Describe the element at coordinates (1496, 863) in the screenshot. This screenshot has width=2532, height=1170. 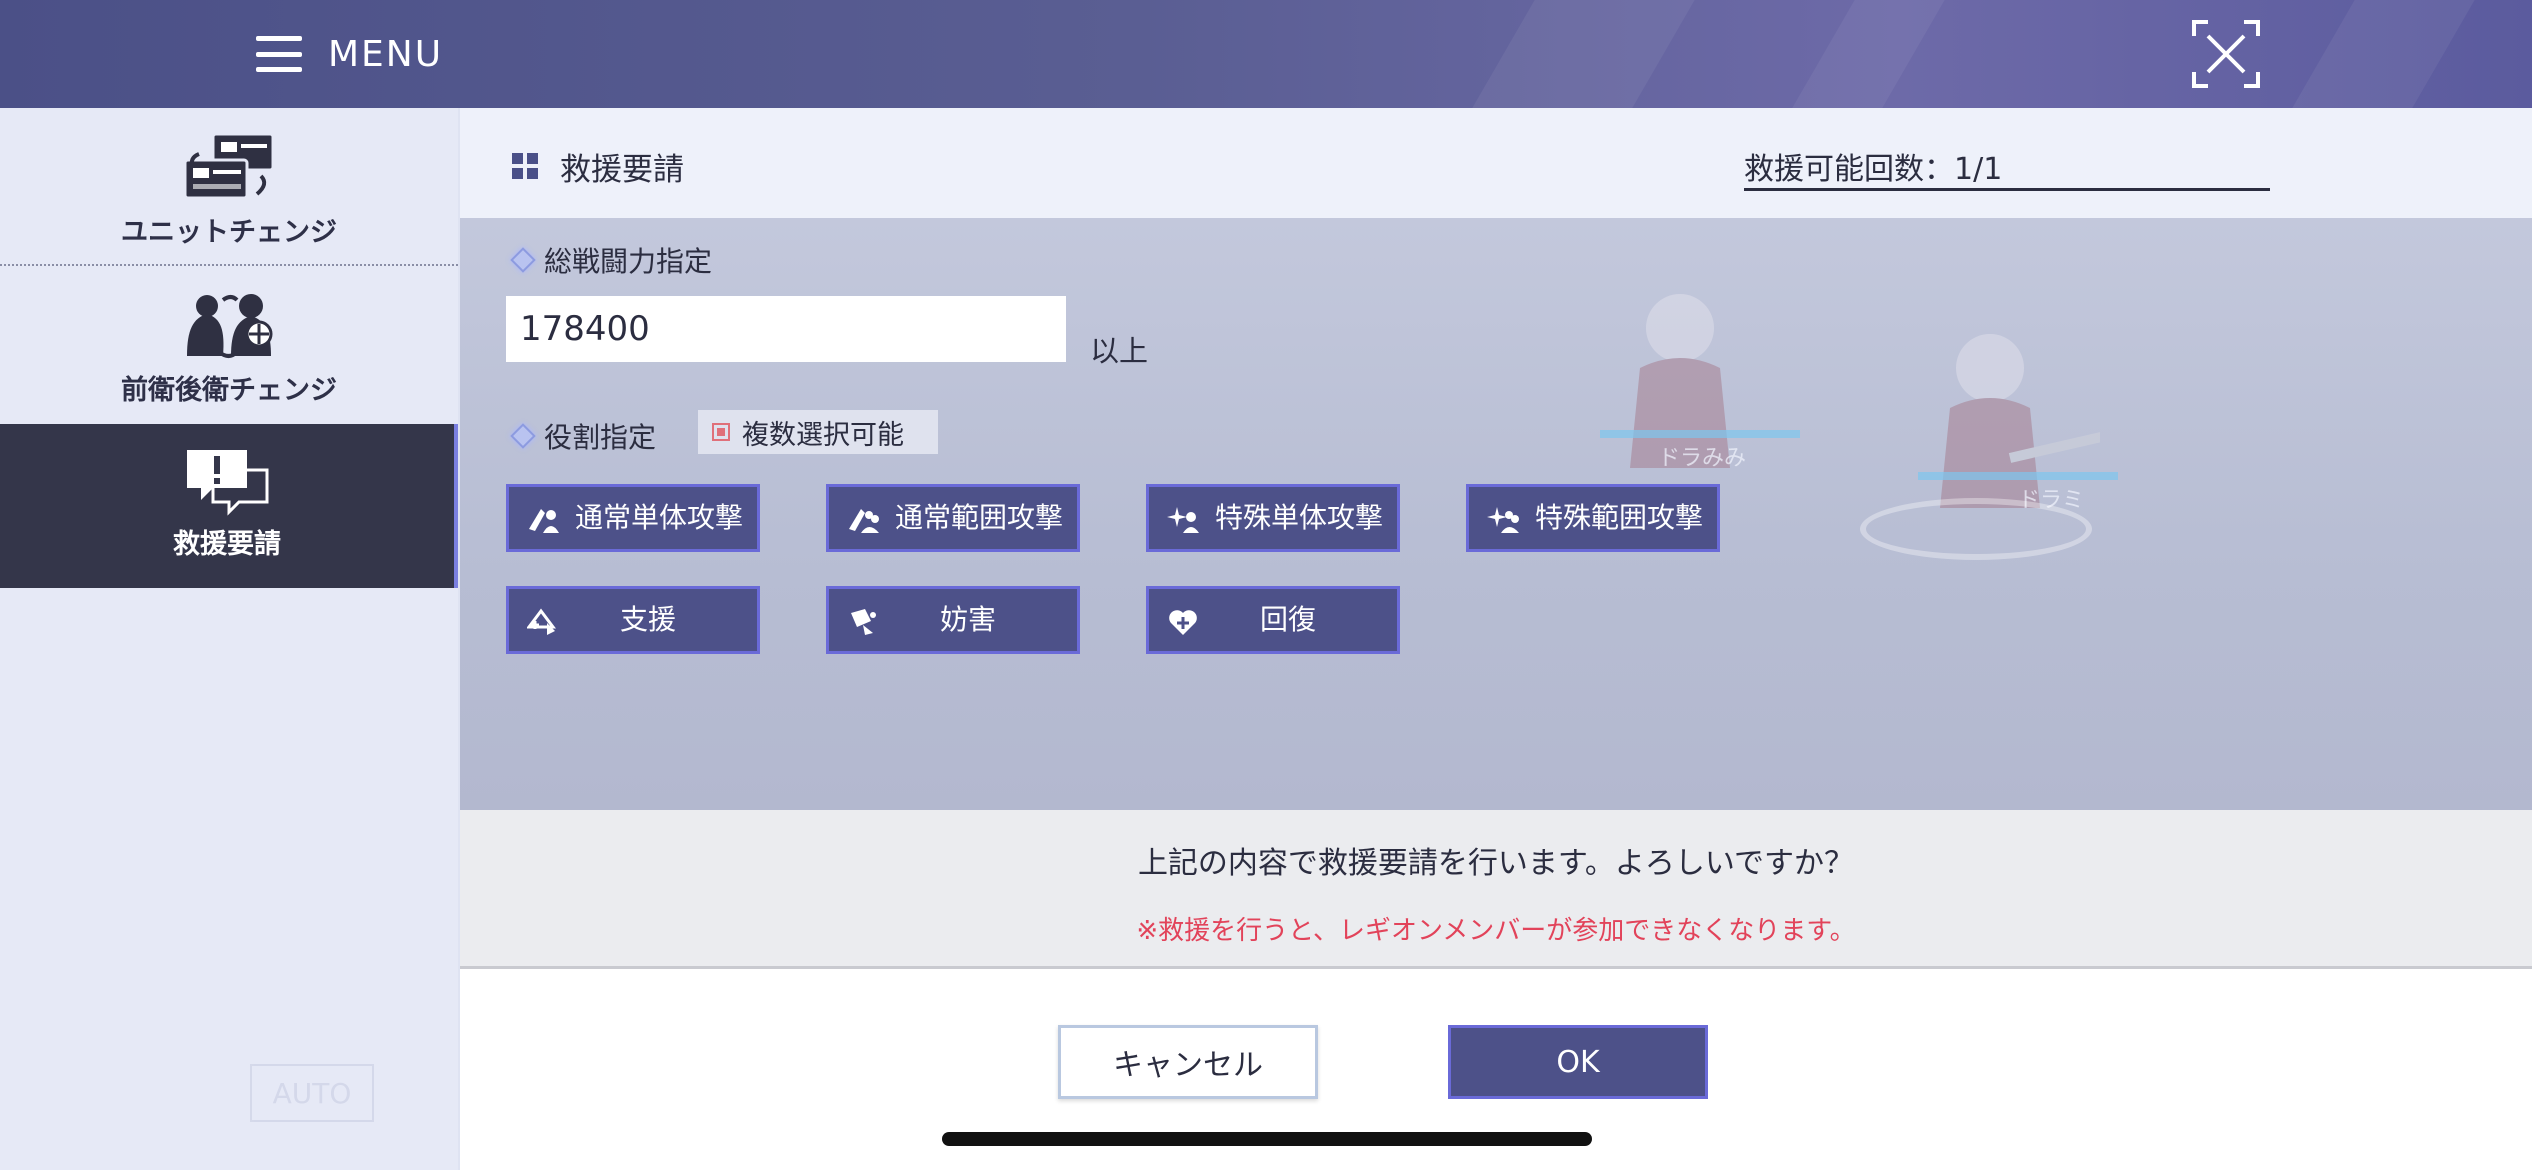
I see `confirm-question: 上記の内容で救援要請を行います。よろしいですか？` at that location.